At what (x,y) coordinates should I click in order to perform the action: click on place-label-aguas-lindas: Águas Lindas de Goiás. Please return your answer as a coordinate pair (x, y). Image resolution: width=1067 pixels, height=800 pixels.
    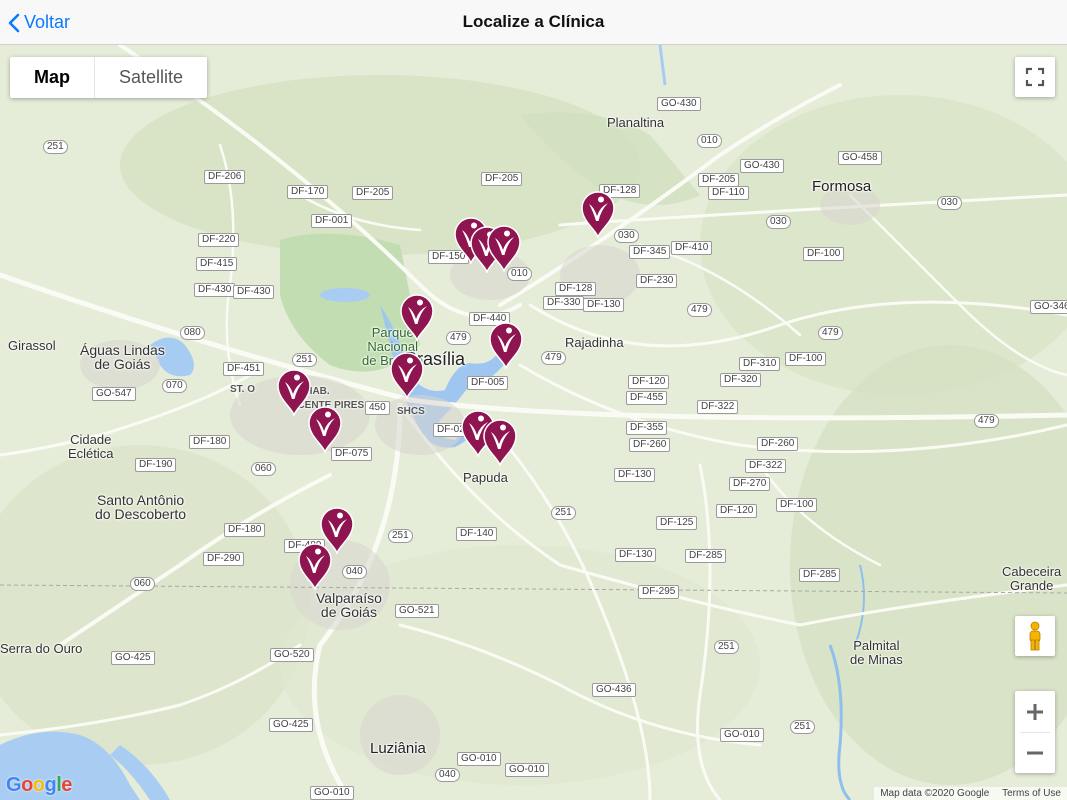
    Looking at the image, I should click on (122, 357).